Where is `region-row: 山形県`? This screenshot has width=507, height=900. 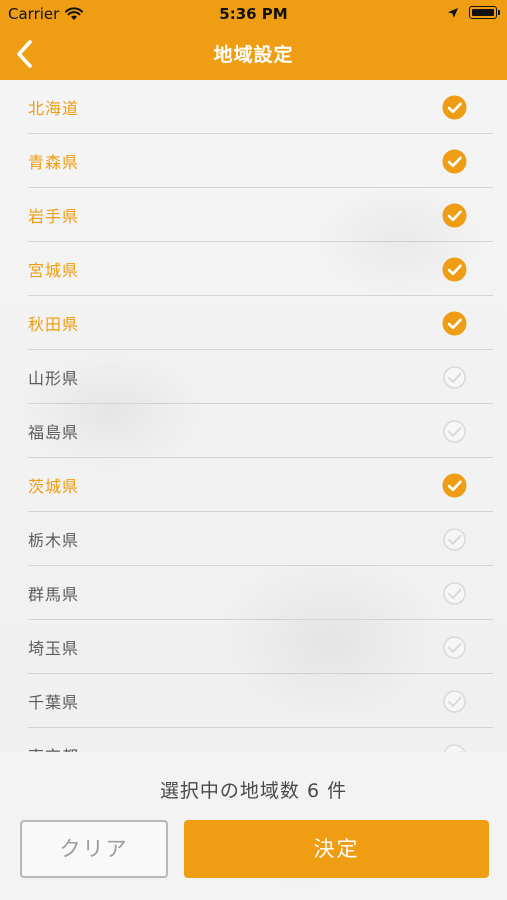 region-row: 山形県 is located at coordinates (260, 377).